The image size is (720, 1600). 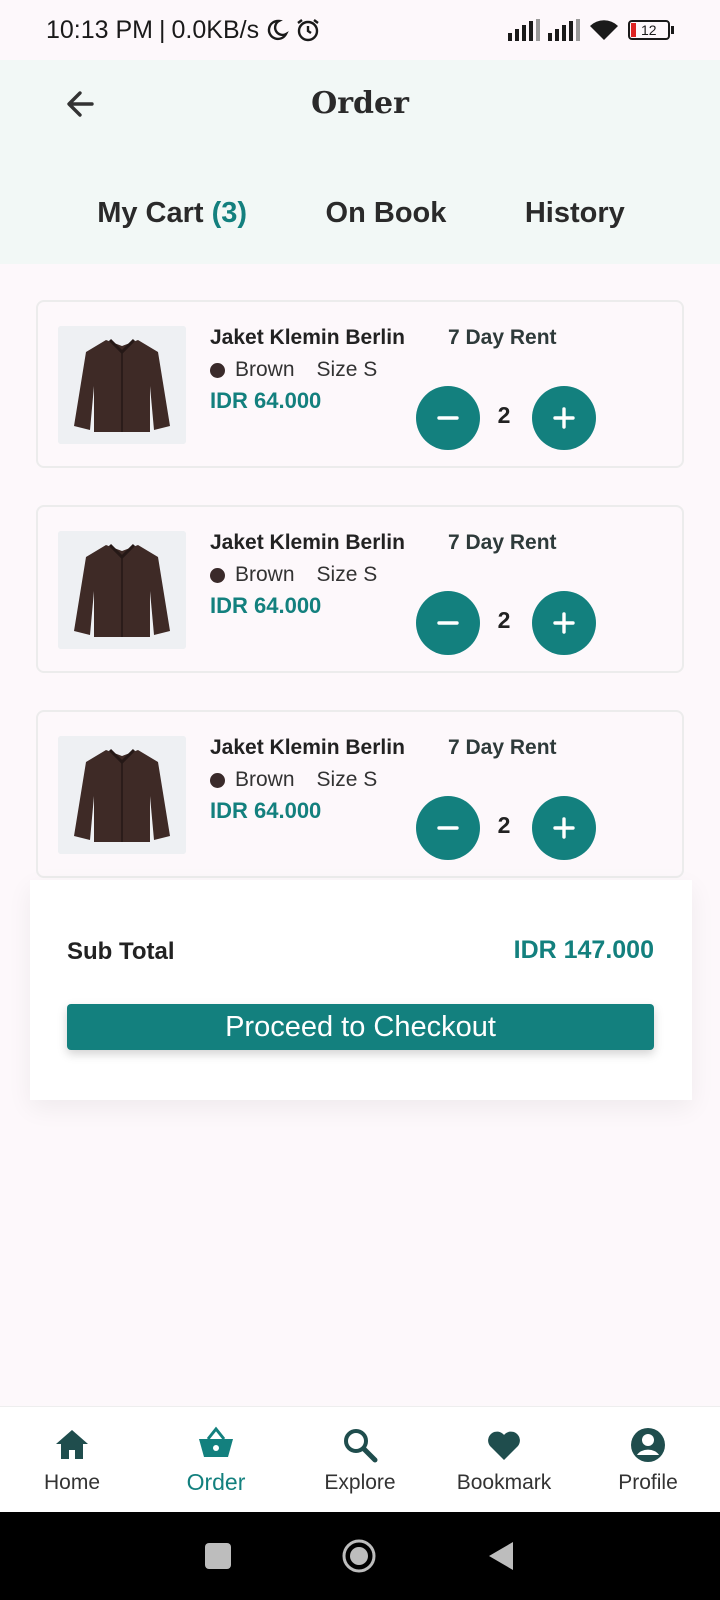 I want to click on tab-my-cart-label: My Cart, so click(x=150, y=212).